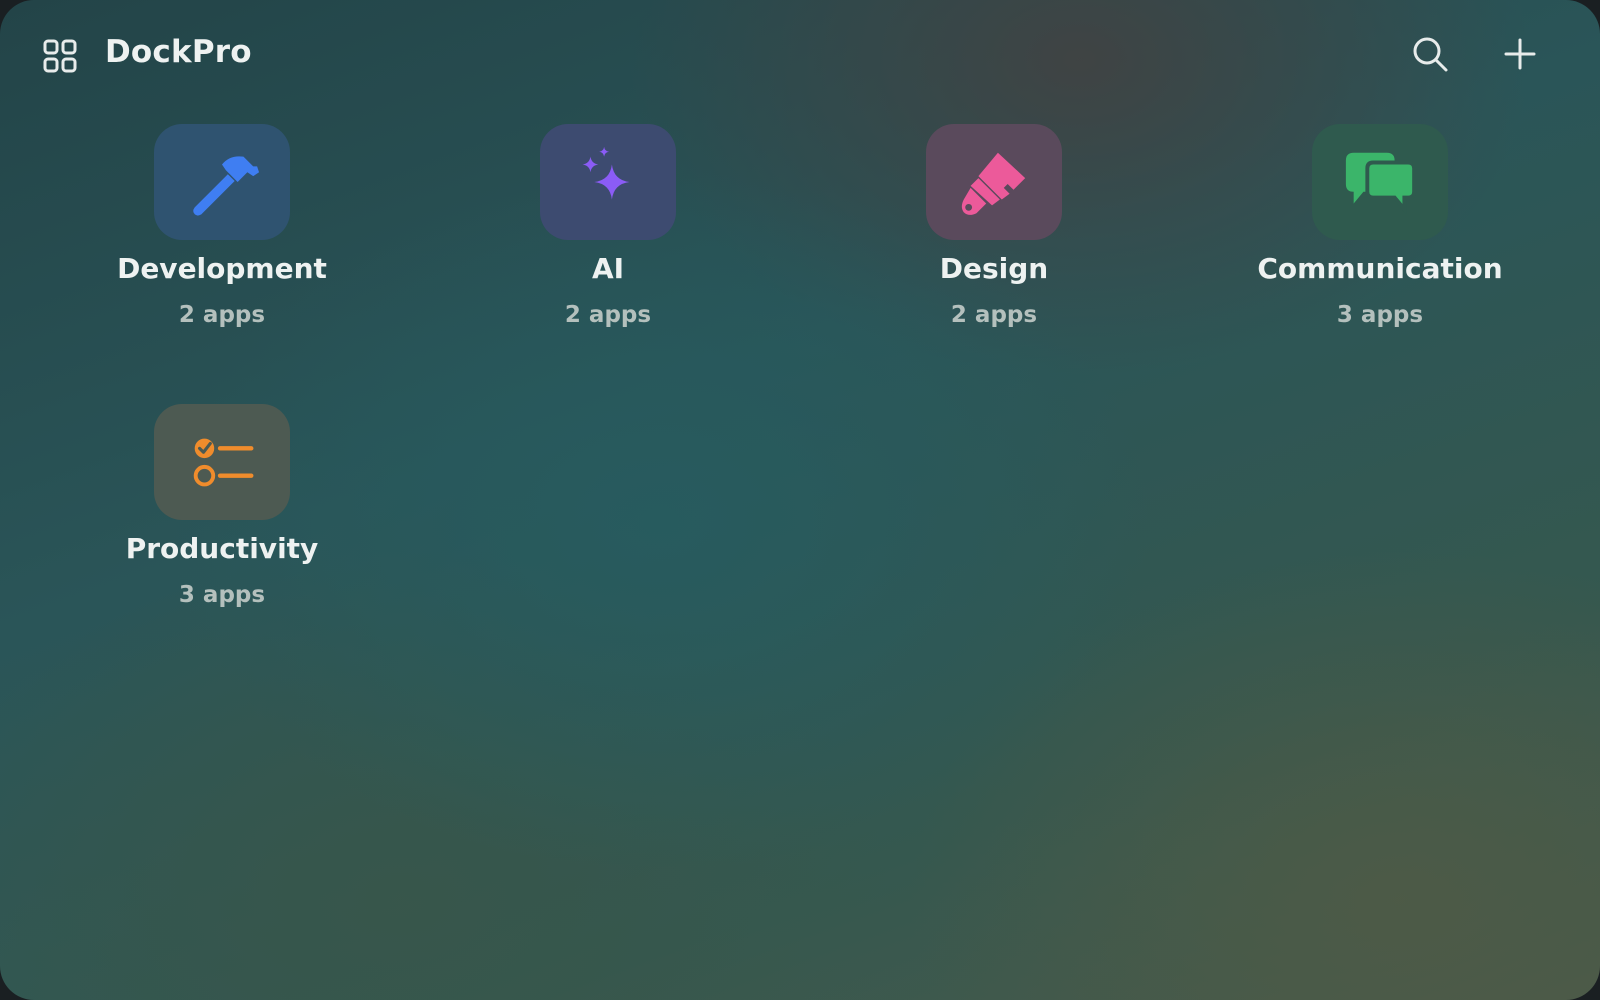  I want to click on group-name: Productivity, so click(222, 548).